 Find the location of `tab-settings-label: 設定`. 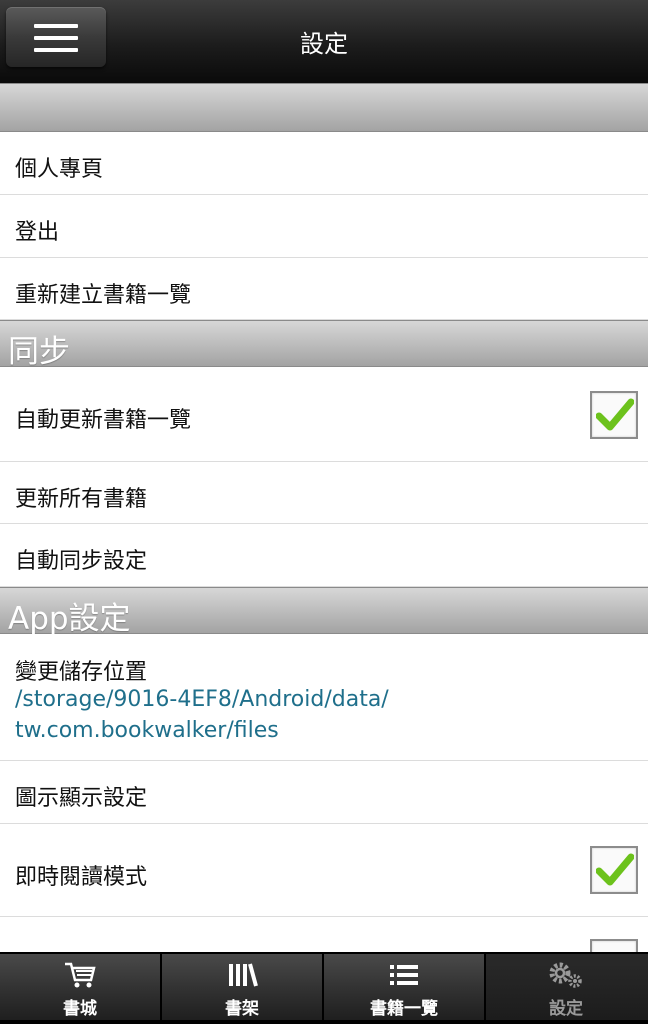

tab-settings-label: 設定 is located at coordinates (566, 1009).